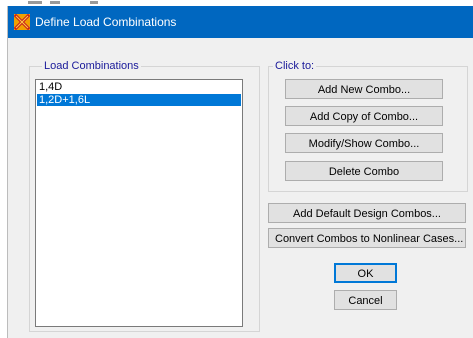  What do you see at coordinates (139, 87) in the screenshot?
I see `list-item: 1,4D` at bounding box center [139, 87].